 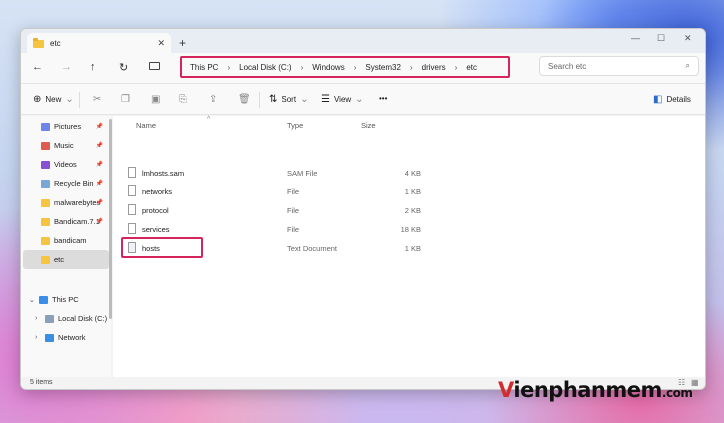 What do you see at coordinates (312, 248) in the screenshot?
I see `file-type: Text Document` at bounding box center [312, 248].